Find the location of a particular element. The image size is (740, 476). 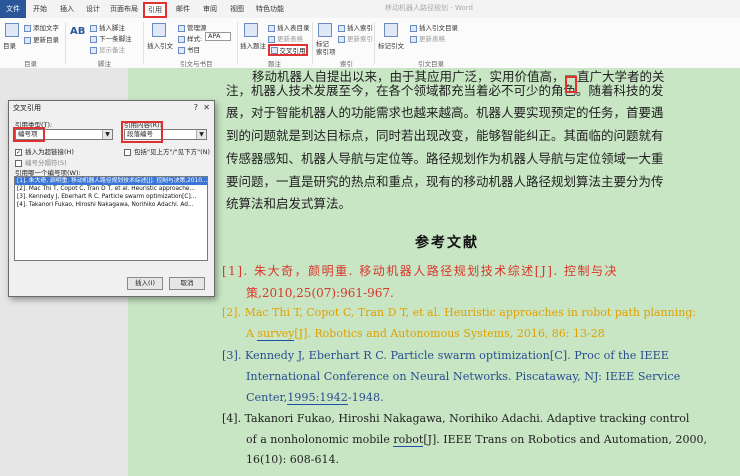

help-icon: ? is located at coordinates (196, 107).